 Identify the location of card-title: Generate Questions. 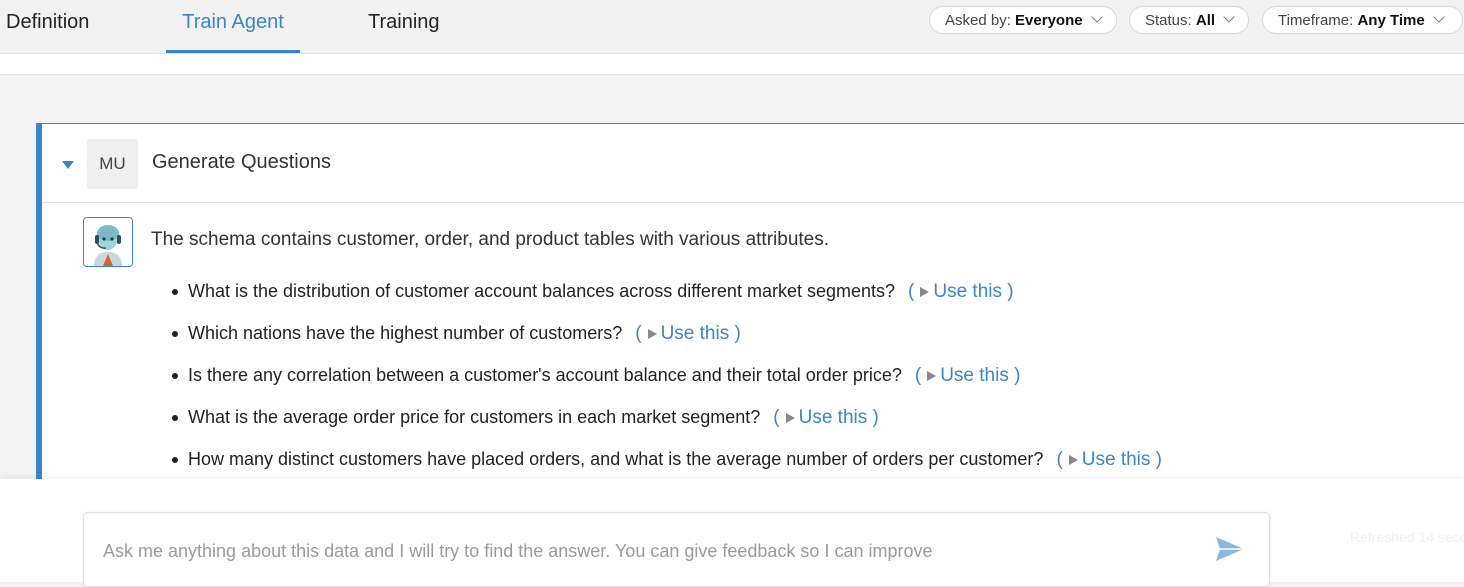
(241, 162).